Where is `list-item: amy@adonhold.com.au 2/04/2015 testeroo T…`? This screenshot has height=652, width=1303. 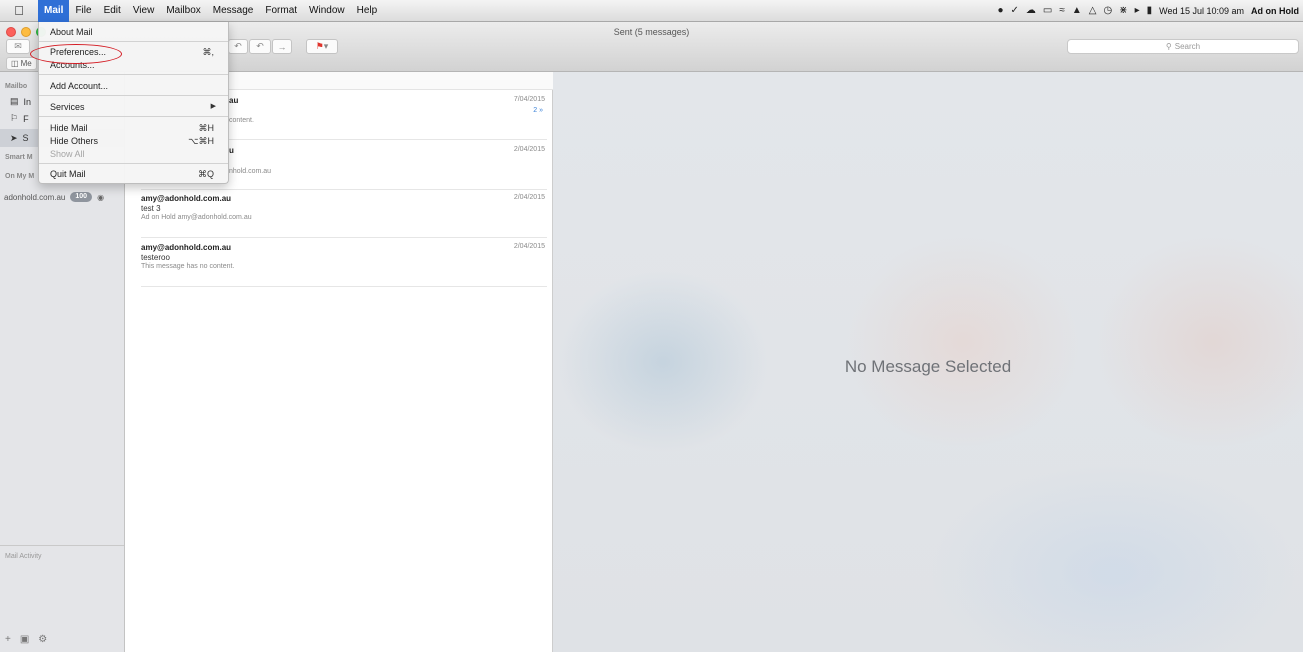 list-item: amy@adonhold.com.au 2/04/2015 testeroo T… is located at coordinates (344, 262).